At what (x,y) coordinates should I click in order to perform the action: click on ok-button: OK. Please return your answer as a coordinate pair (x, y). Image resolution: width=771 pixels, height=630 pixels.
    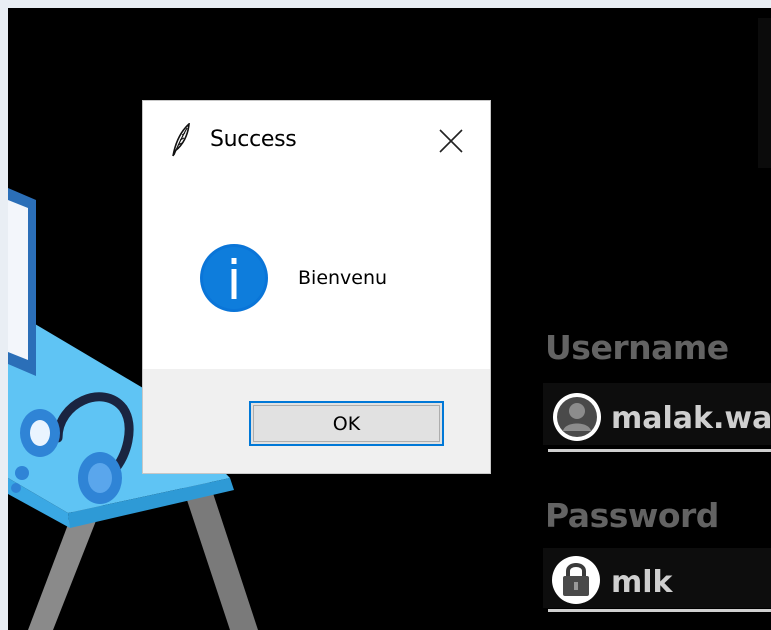
    Looking at the image, I should click on (346, 423).